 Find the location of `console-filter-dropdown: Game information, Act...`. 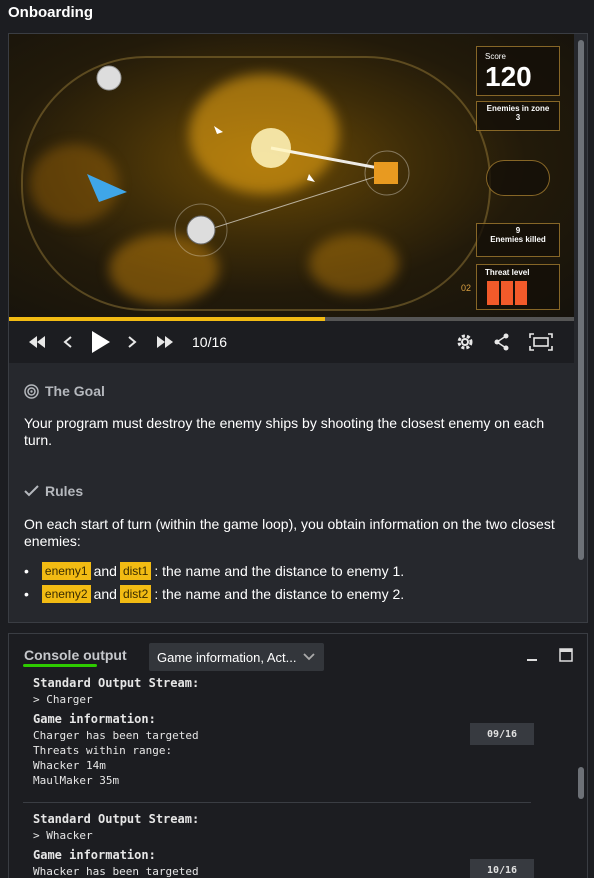

console-filter-dropdown: Game information, Act... is located at coordinates (236, 657).